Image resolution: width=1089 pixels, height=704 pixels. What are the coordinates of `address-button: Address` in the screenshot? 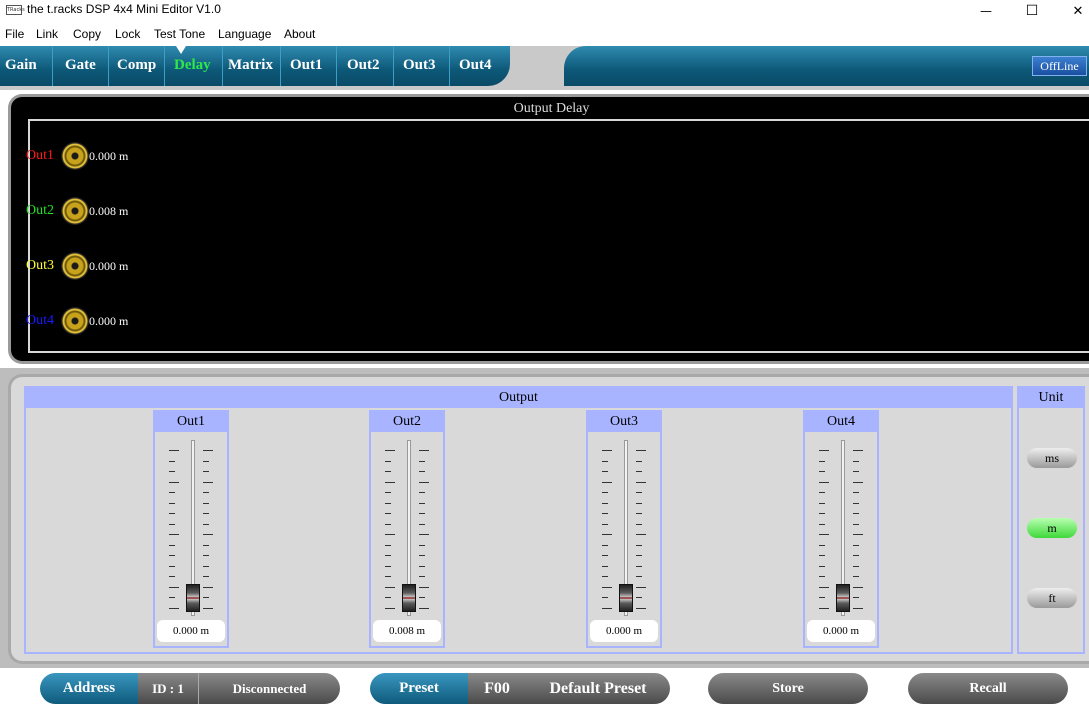 It's located at (89, 688).